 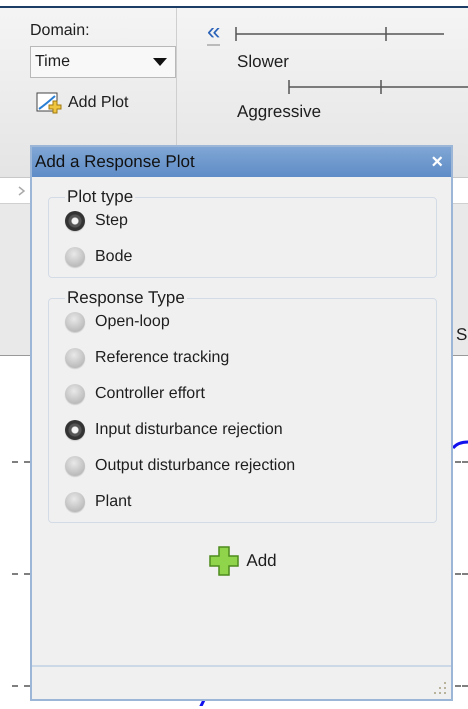 What do you see at coordinates (113, 502) in the screenshot?
I see `option-label: Plant` at bounding box center [113, 502].